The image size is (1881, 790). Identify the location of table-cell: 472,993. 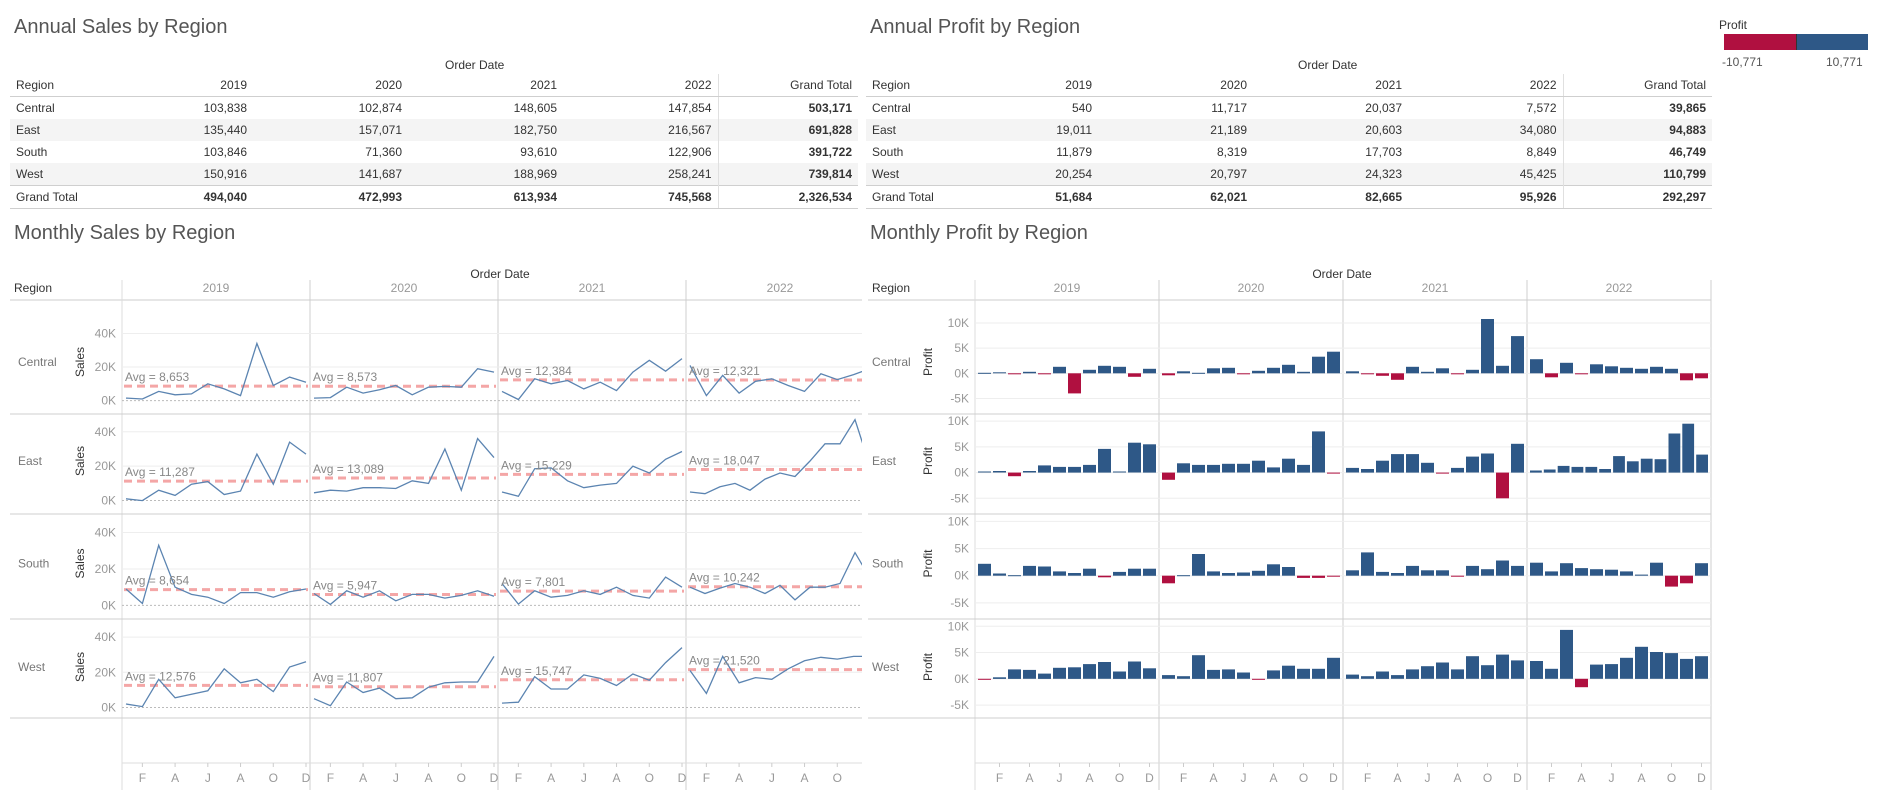
(330, 197).